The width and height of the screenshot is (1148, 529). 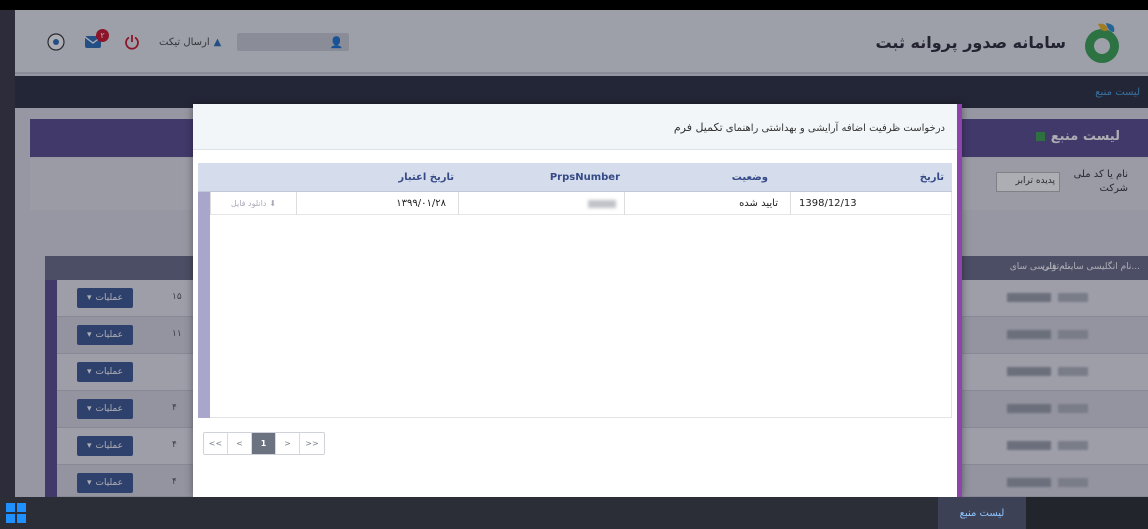 What do you see at coordinates (377, 203) in the screenshot?
I see `validity-cell: ۱۳۹۹/۰۱/۲۸` at bounding box center [377, 203].